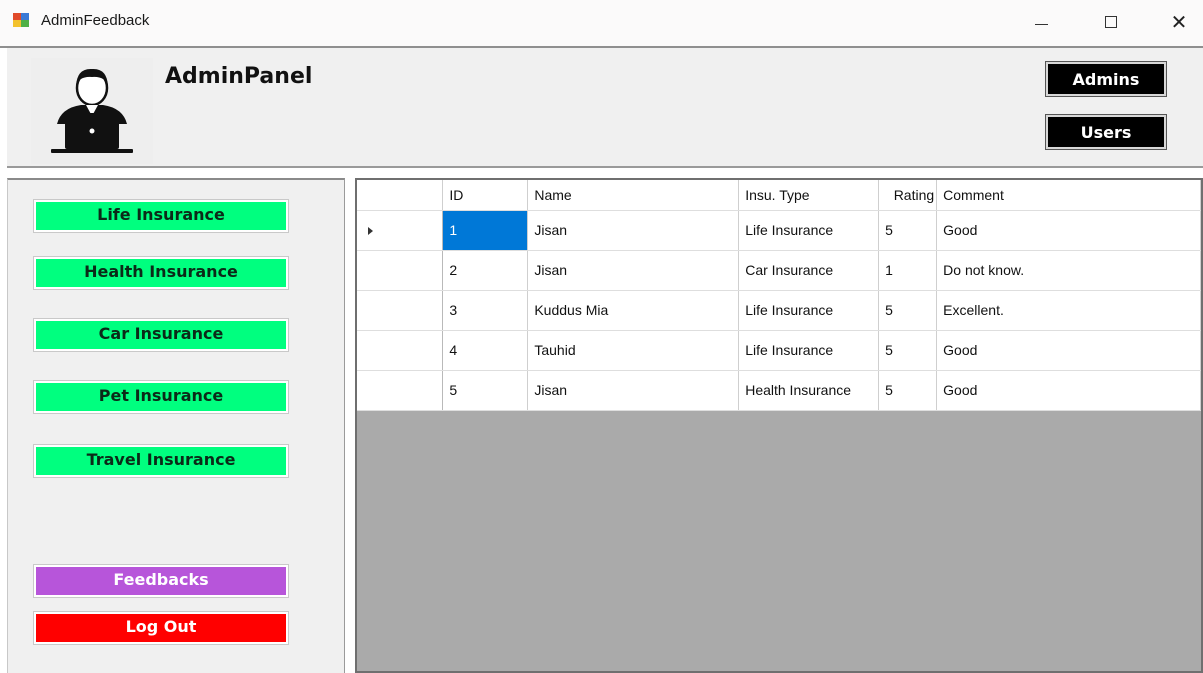 Image resolution: width=1203 pixels, height=673 pixels. Describe the element at coordinates (1068, 310) in the screenshot. I see `table-cell: Excellent.` at that location.